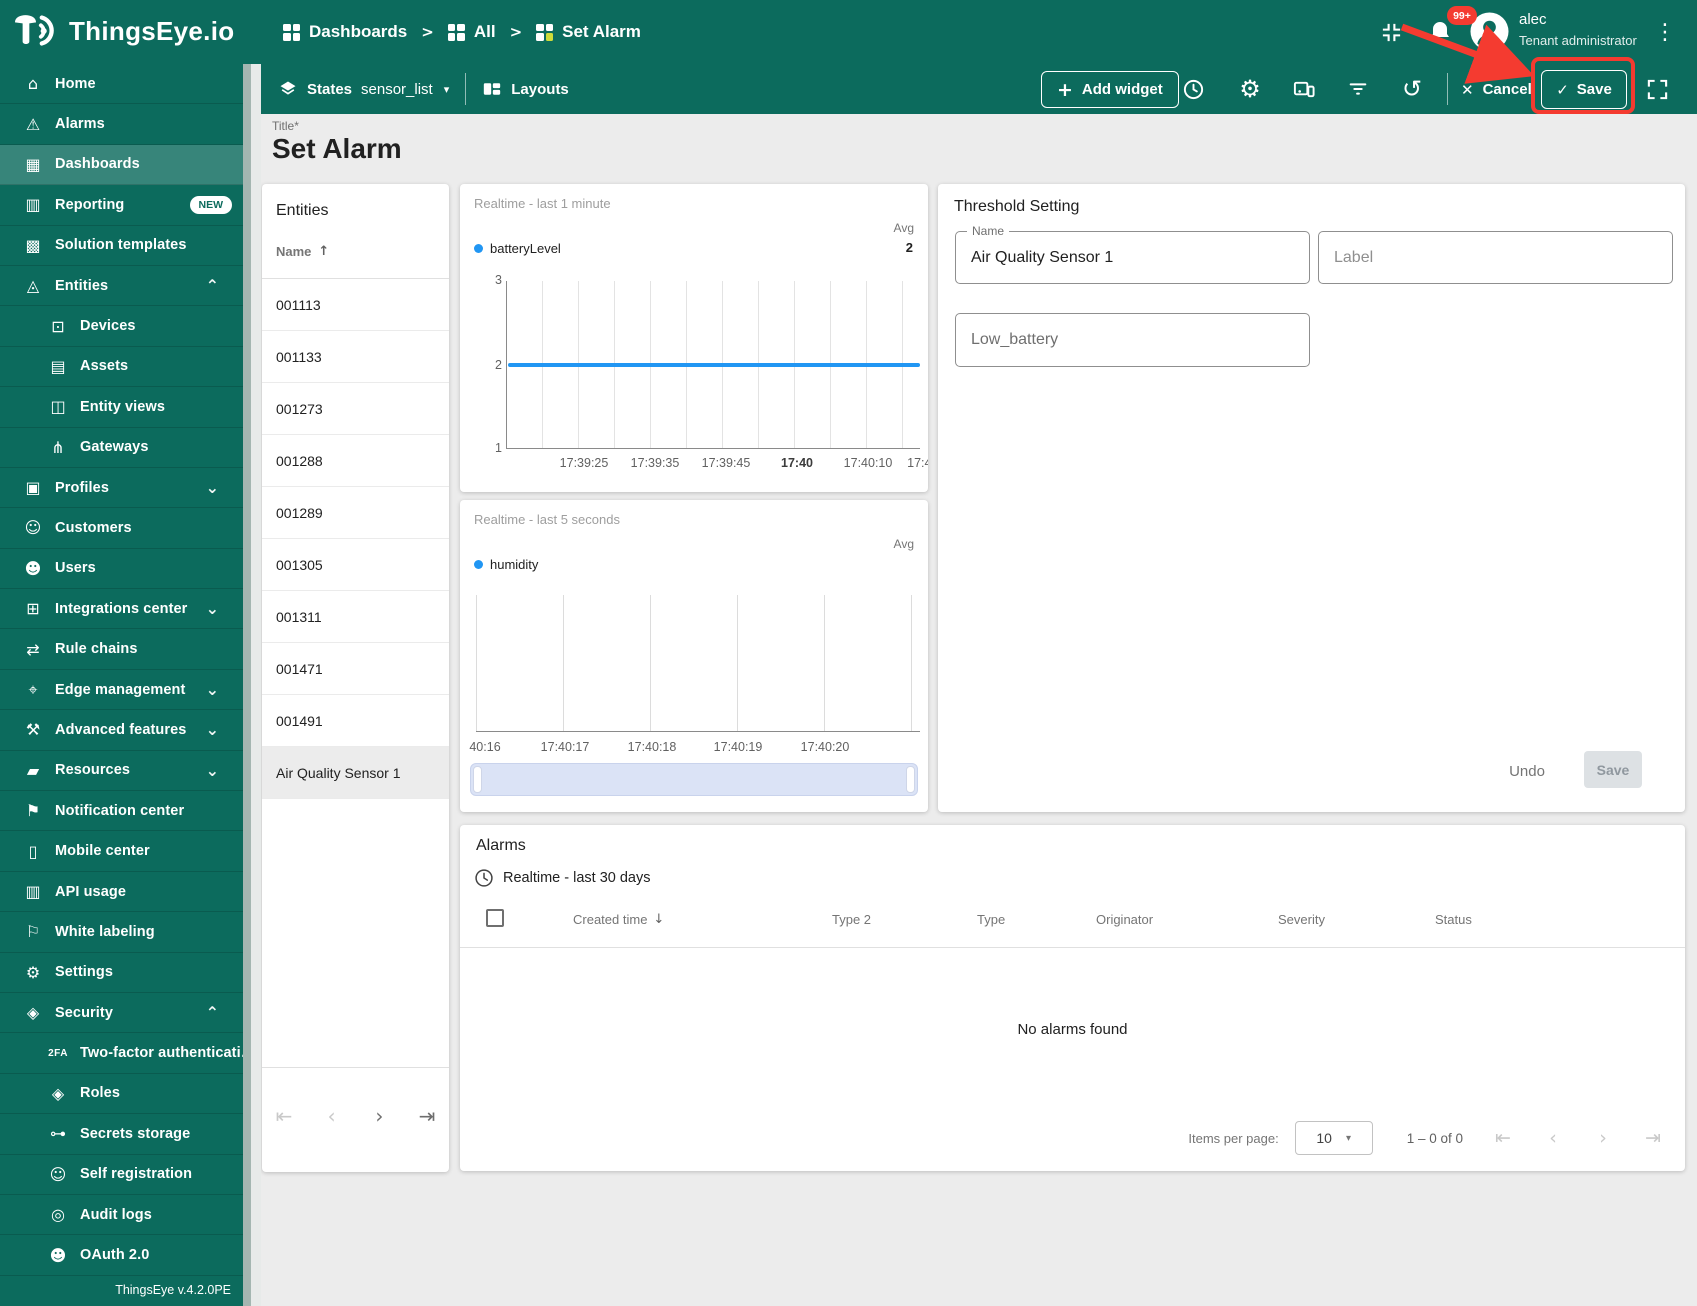 This screenshot has height=1306, width=1697. What do you see at coordinates (345, 32) in the screenshot?
I see `breadcrumb-item-dashboards: Dashboards` at bounding box center [345, 32].